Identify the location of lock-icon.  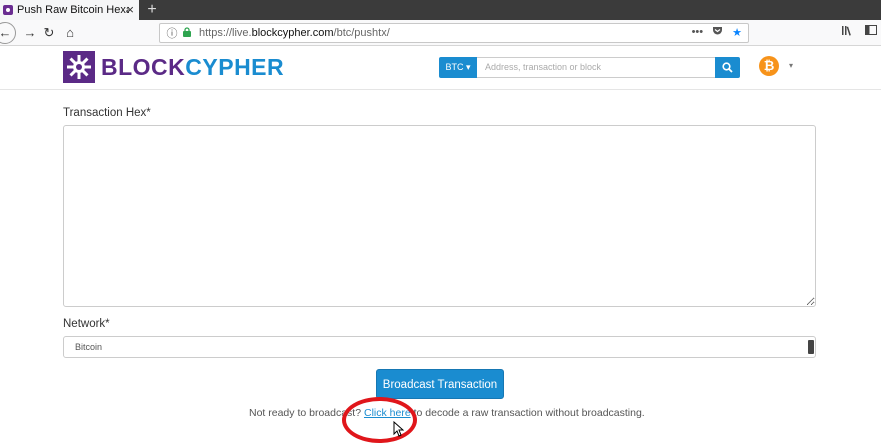
(188, 33).